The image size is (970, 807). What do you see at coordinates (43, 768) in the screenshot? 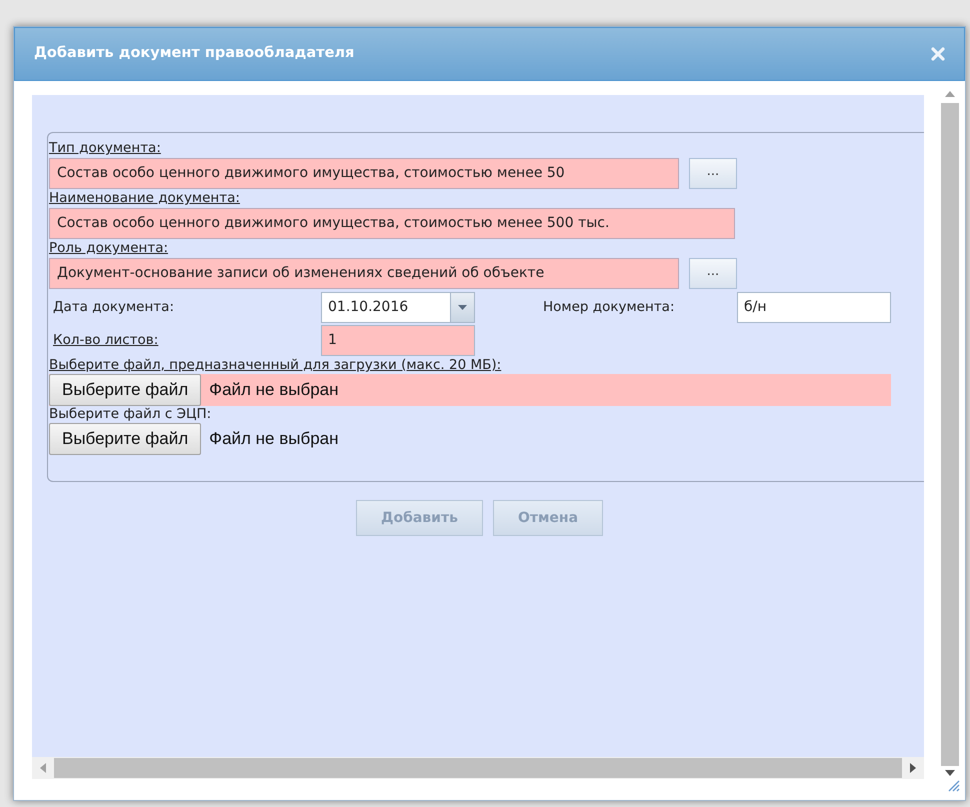
I see `scroll-left-icon` at bounding box center [43, 768].